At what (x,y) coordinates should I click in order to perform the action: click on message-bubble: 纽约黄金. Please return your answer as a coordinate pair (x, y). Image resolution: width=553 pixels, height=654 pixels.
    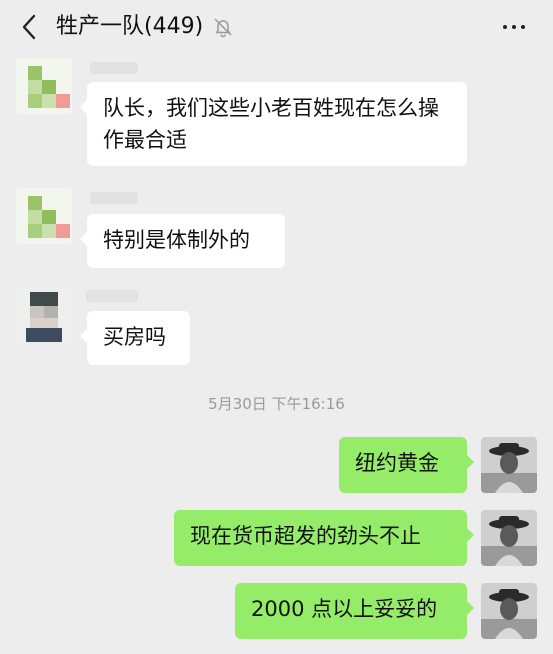
    Looking at the image, I should click on (406, 465).